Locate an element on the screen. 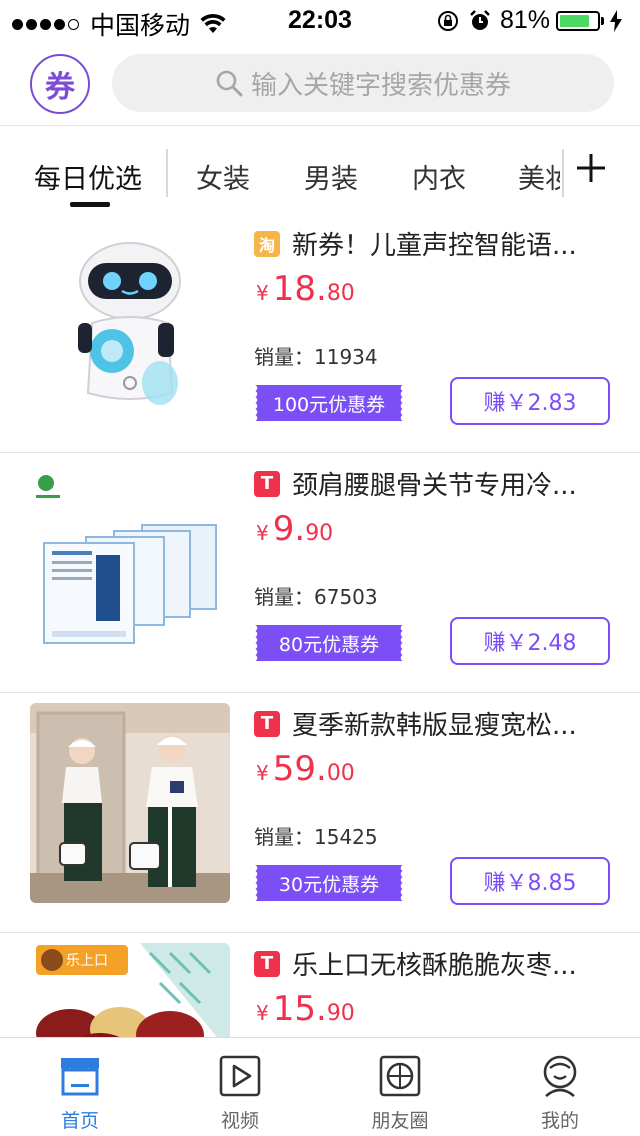  logo-text: 券 is located at coordinates (60, 87).